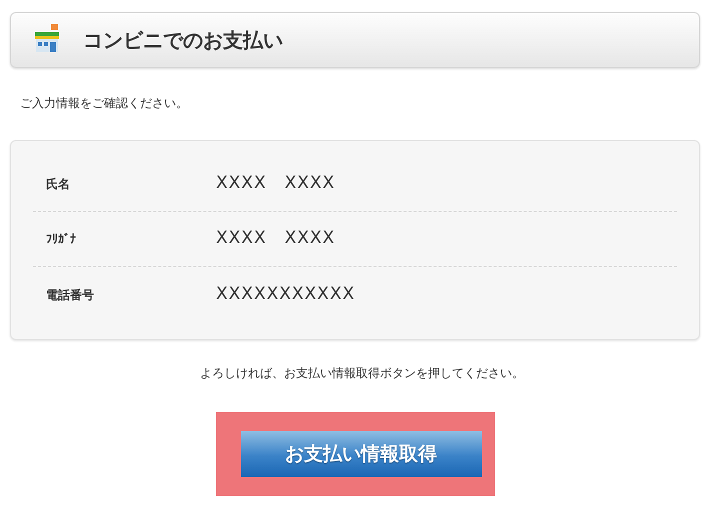  What do you see at coordinates (362, 373) in the screenshot?
I see `note-text: よろしければ、お支払い情報取得ボタンを押してください。` at bounding box center [362, 373].